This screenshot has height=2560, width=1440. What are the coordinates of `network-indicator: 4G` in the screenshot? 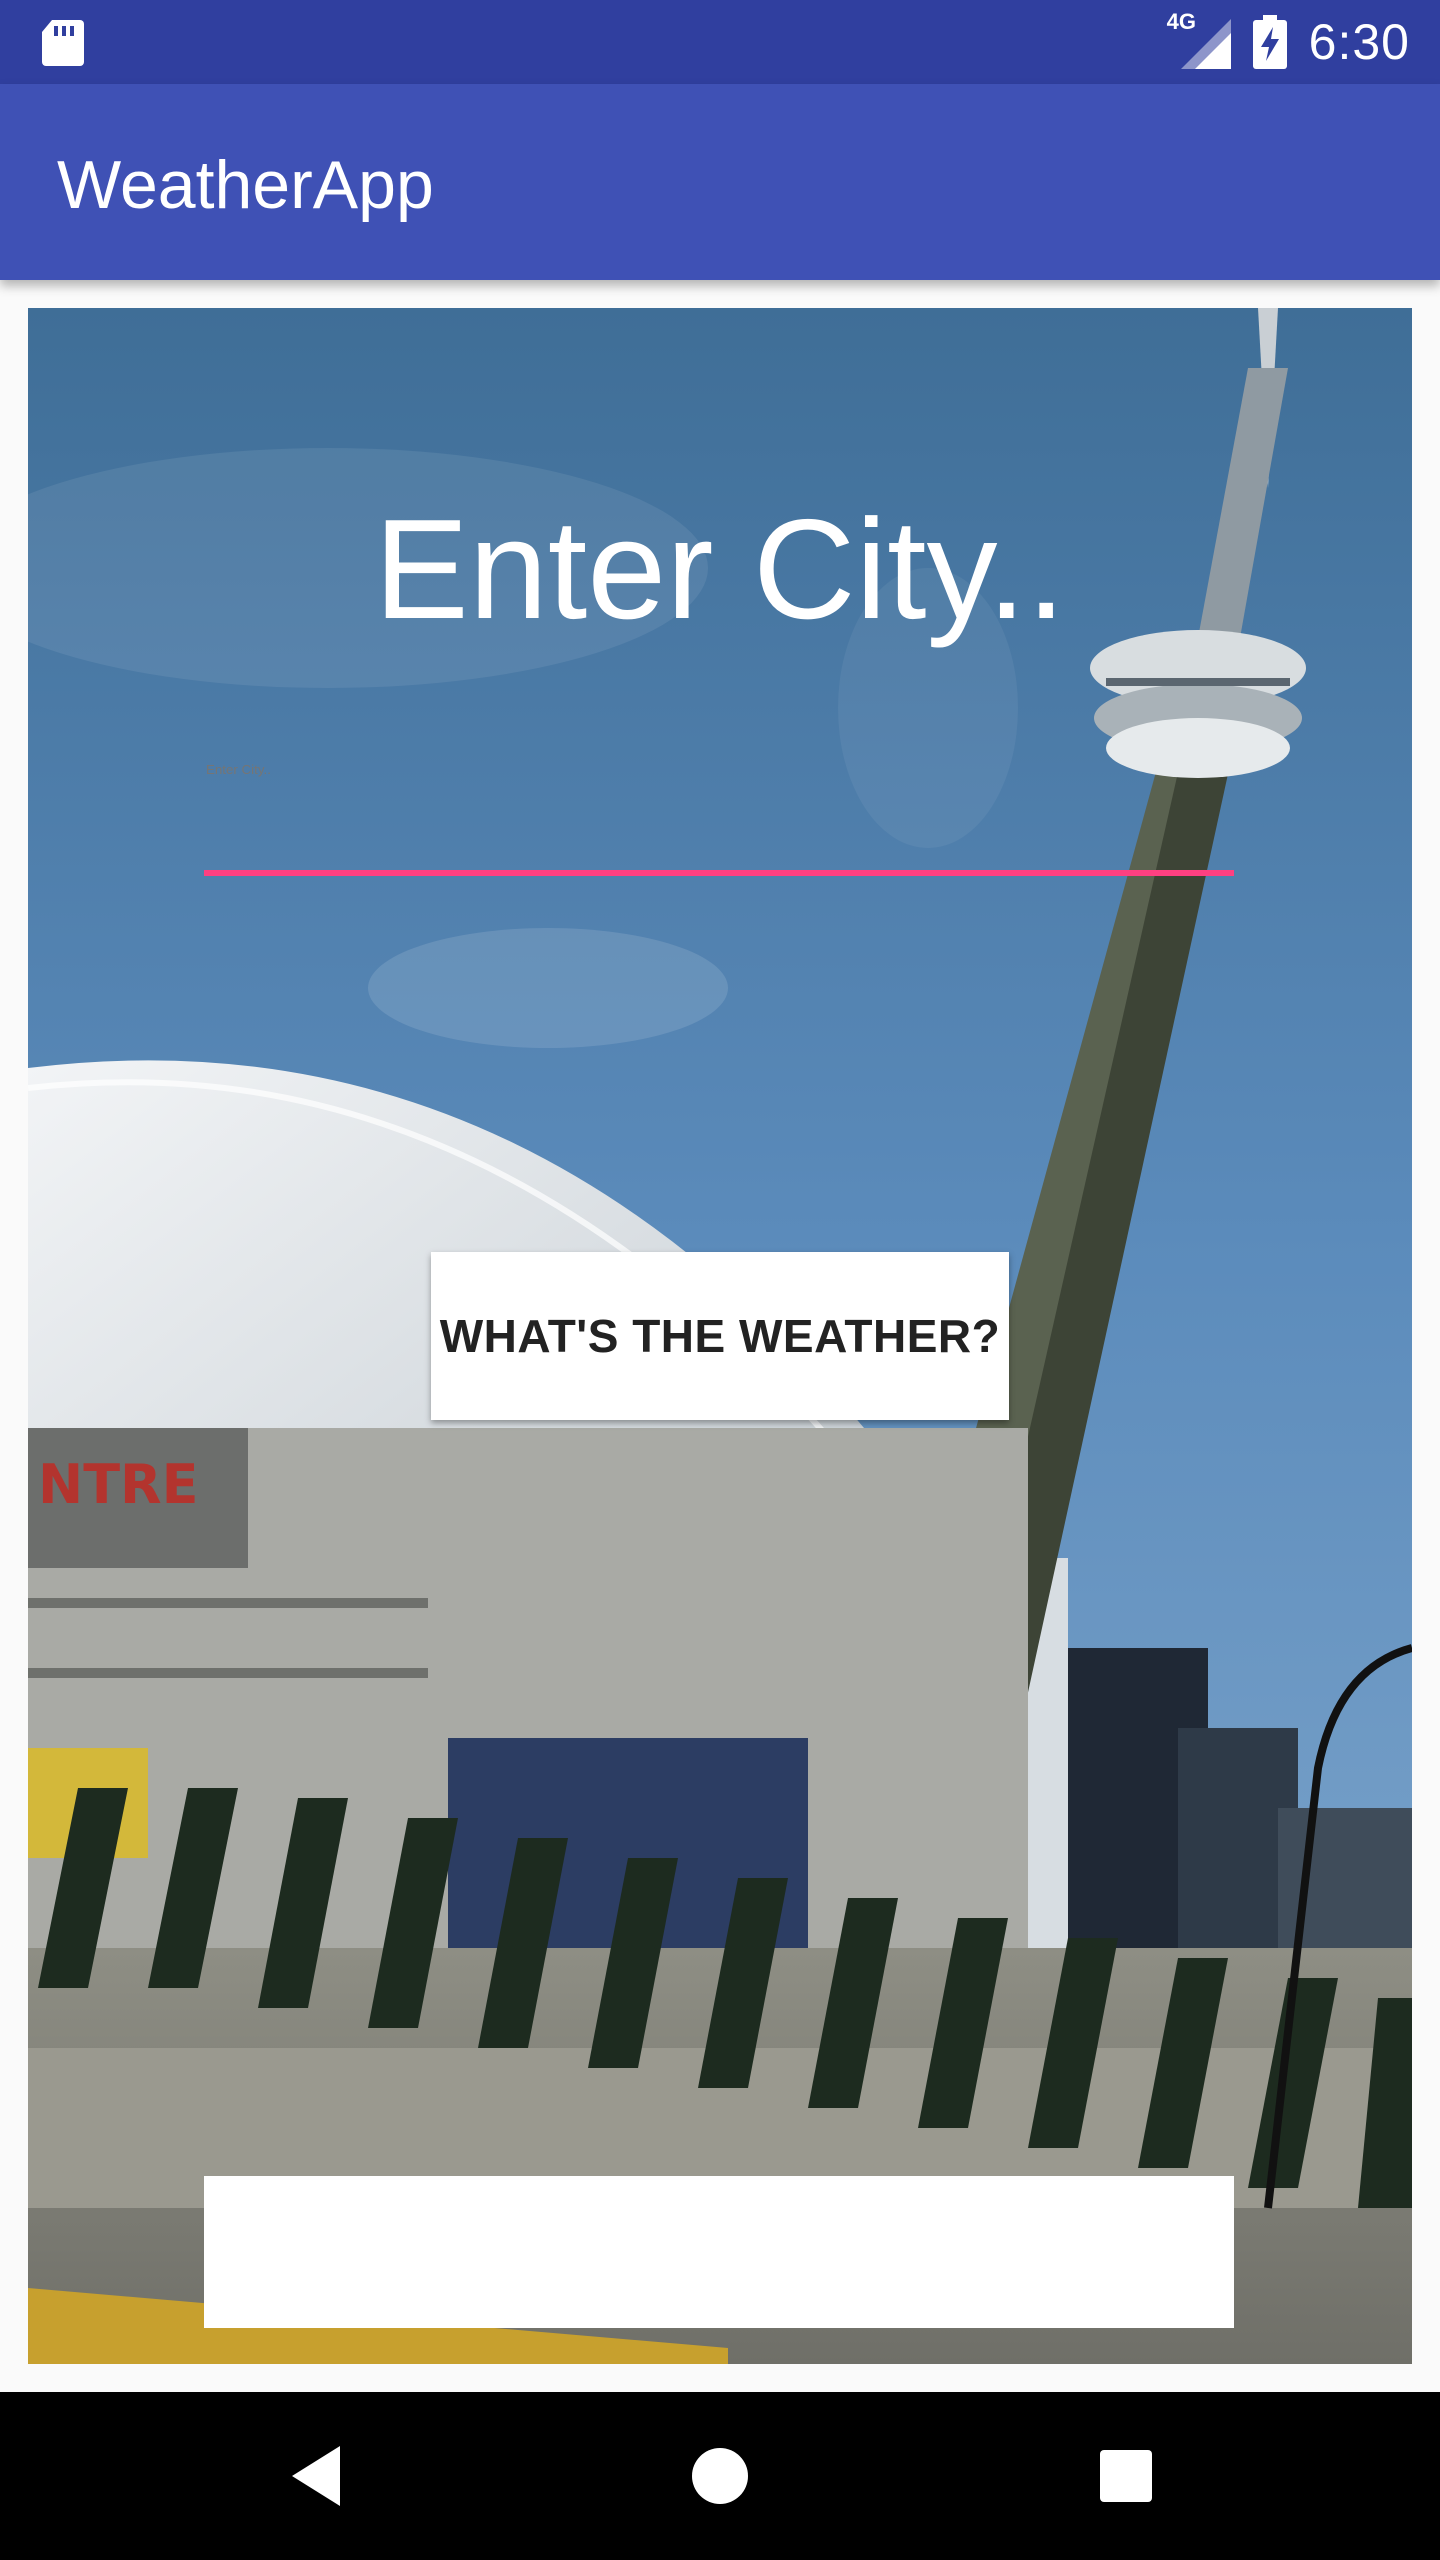 It's located at (1199, 39).